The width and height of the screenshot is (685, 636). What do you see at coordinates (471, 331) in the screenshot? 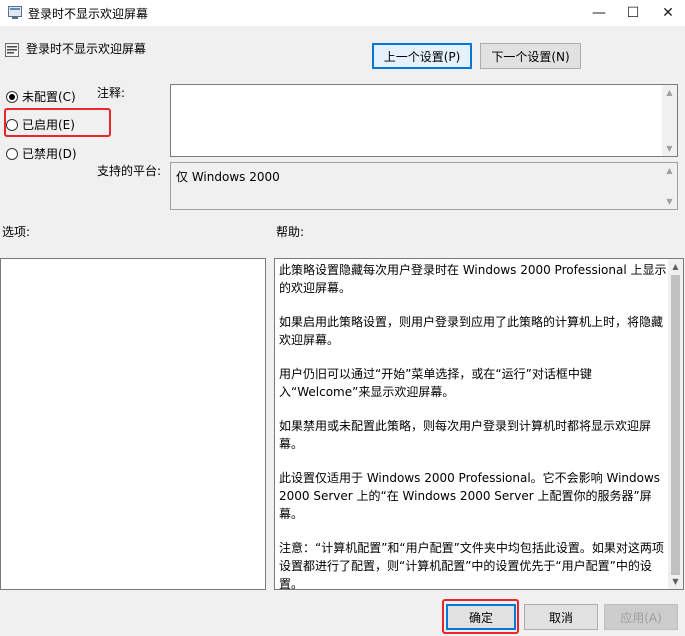
I see `help-paragraph: 如果启用此策略设置，则用户登录到应用了此策略的计算机上时，将隐藏欢迎屏幕。` at bounding box center [471, 331].